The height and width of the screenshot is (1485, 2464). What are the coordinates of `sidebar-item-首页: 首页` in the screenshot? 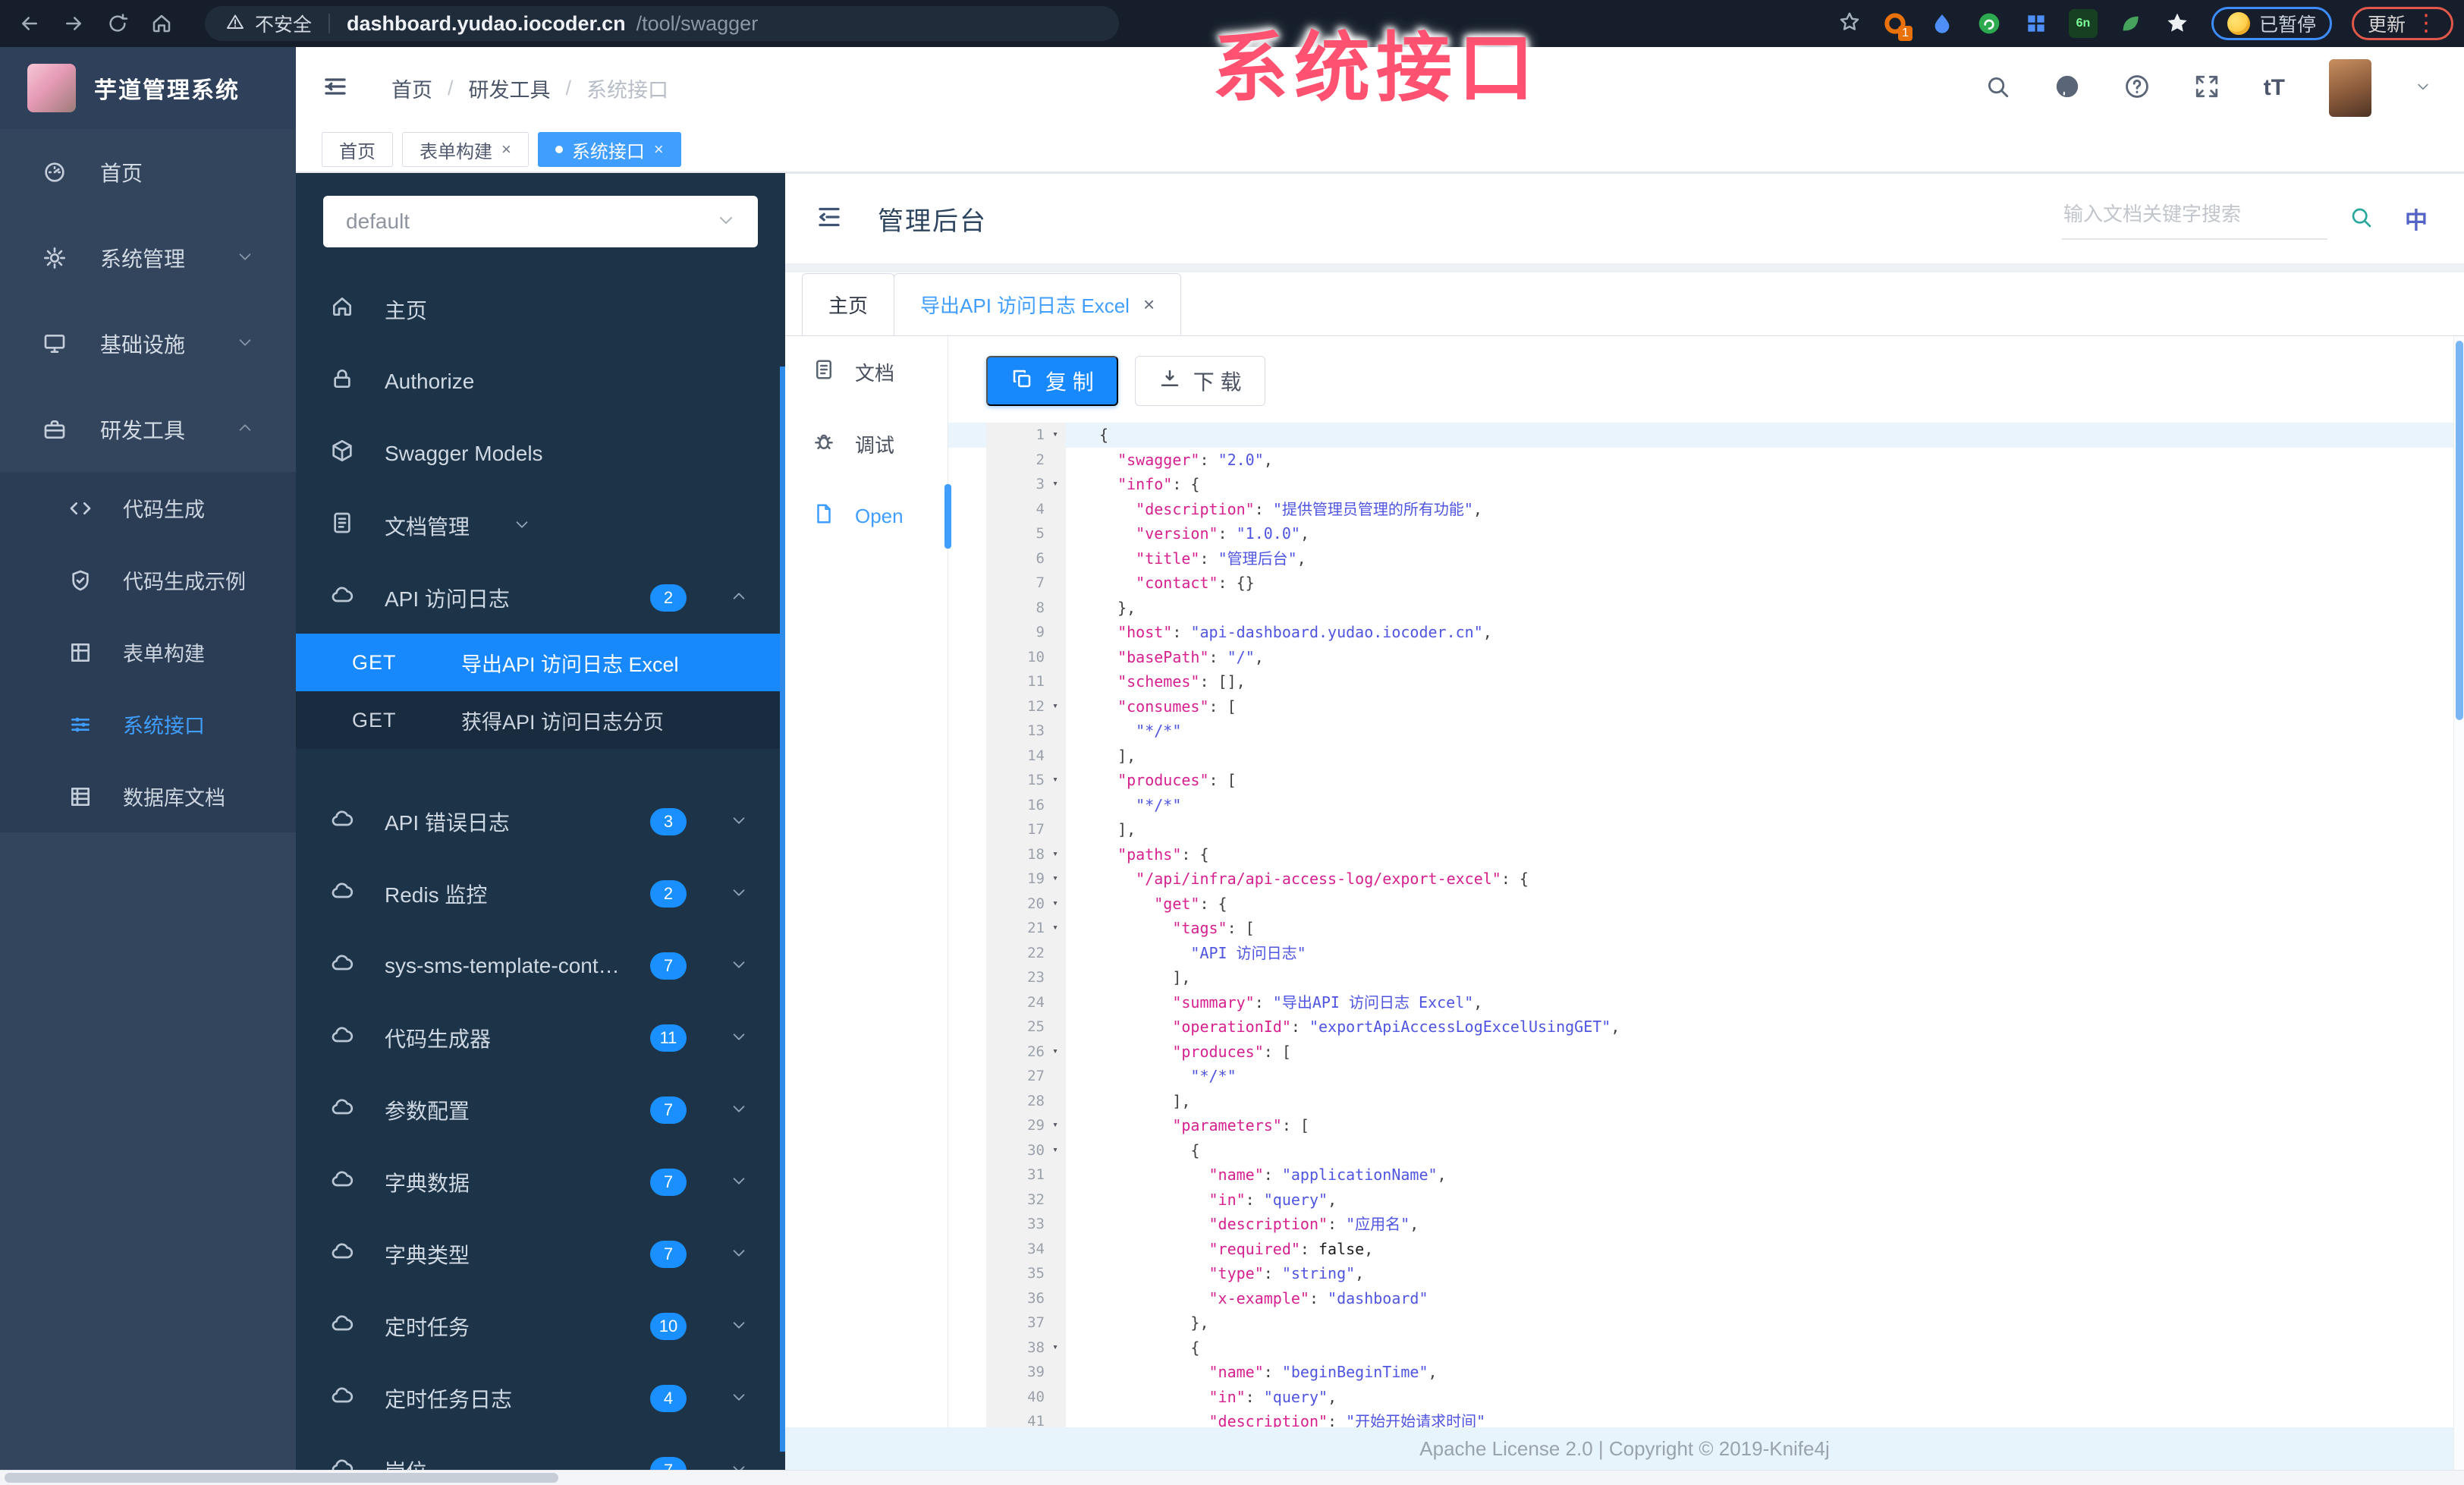 It's located at (148, 172).